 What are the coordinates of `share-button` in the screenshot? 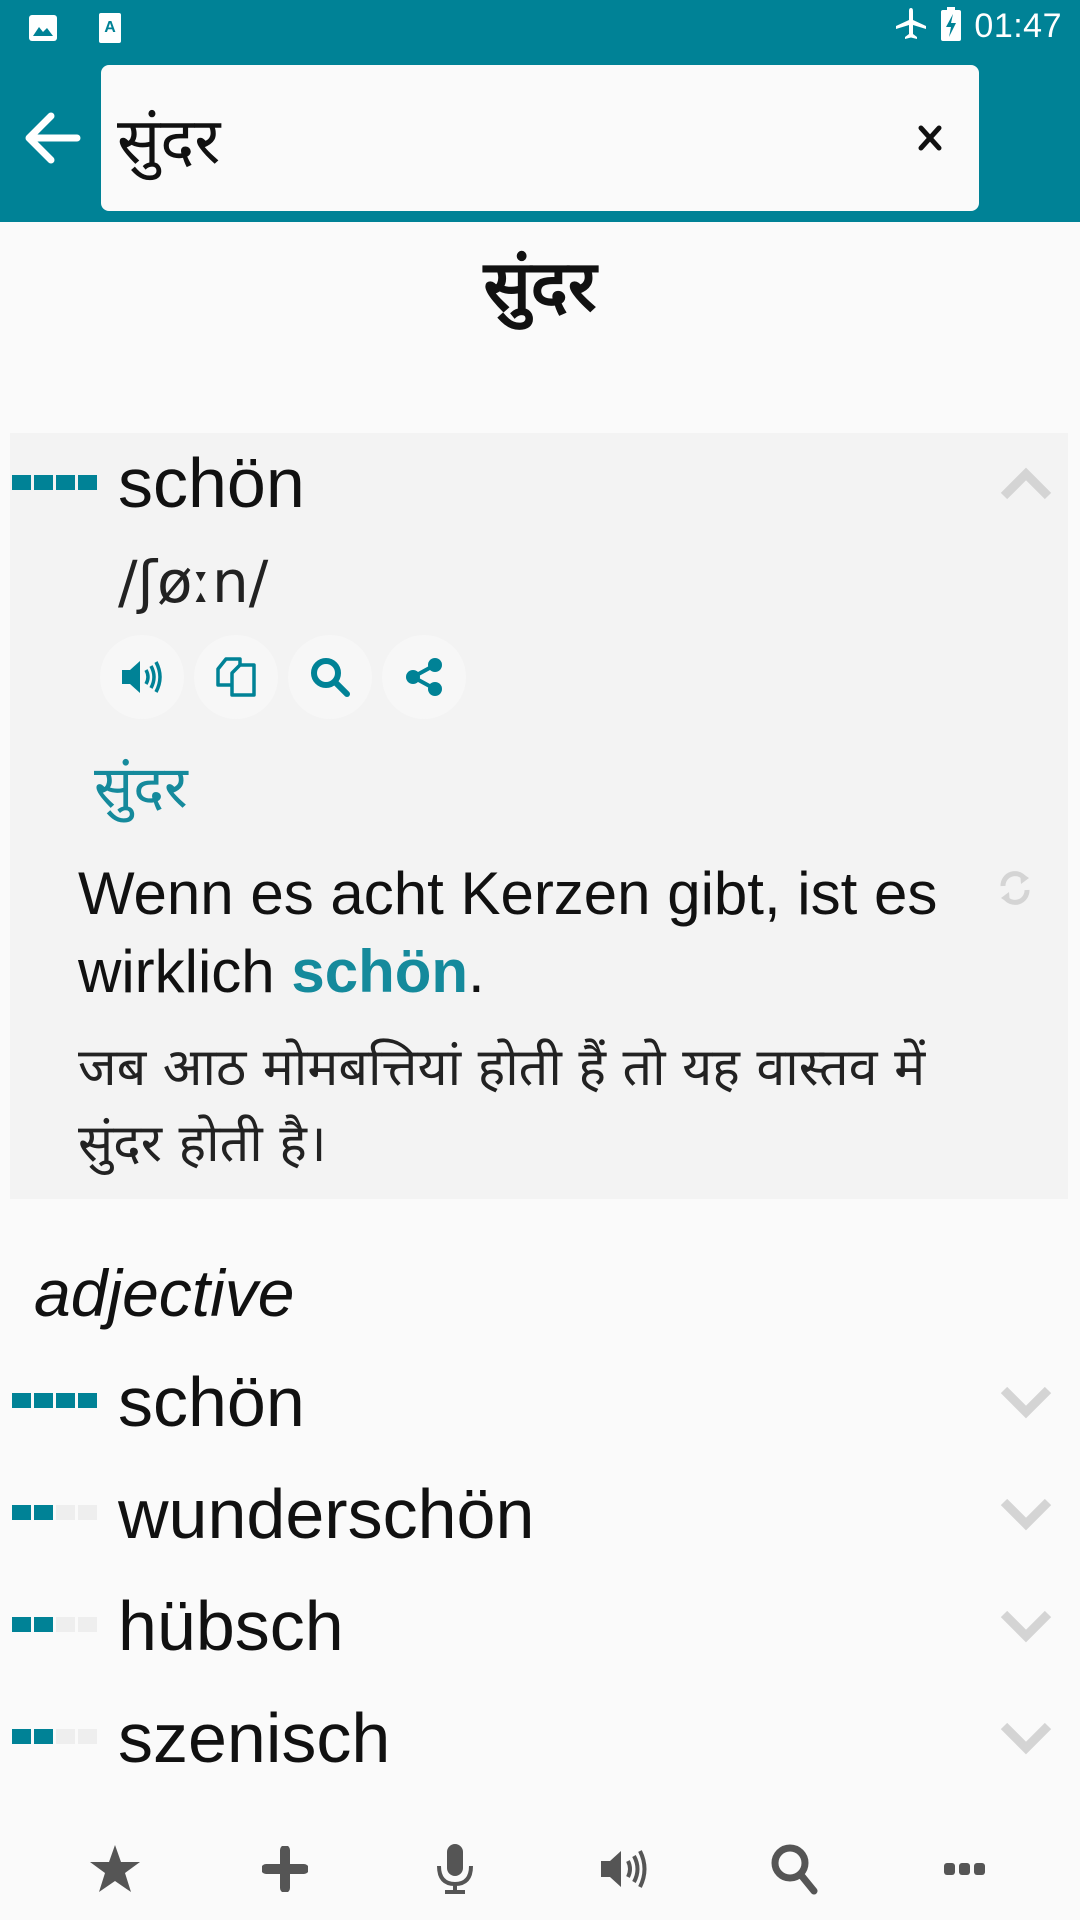 It's located at (424, 677).